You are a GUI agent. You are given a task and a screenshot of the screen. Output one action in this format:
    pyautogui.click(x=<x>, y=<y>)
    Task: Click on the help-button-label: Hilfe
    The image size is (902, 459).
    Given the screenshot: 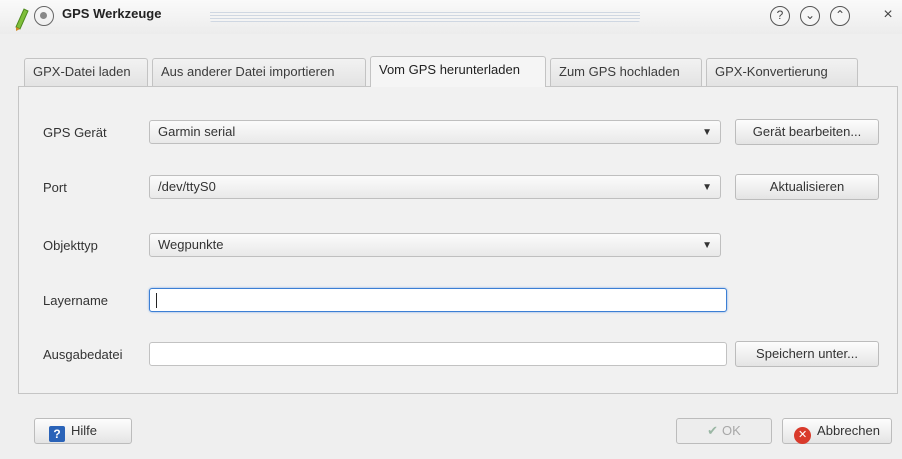 What is the action you would take?
    pyautogui.click(x=84, y=430)
    